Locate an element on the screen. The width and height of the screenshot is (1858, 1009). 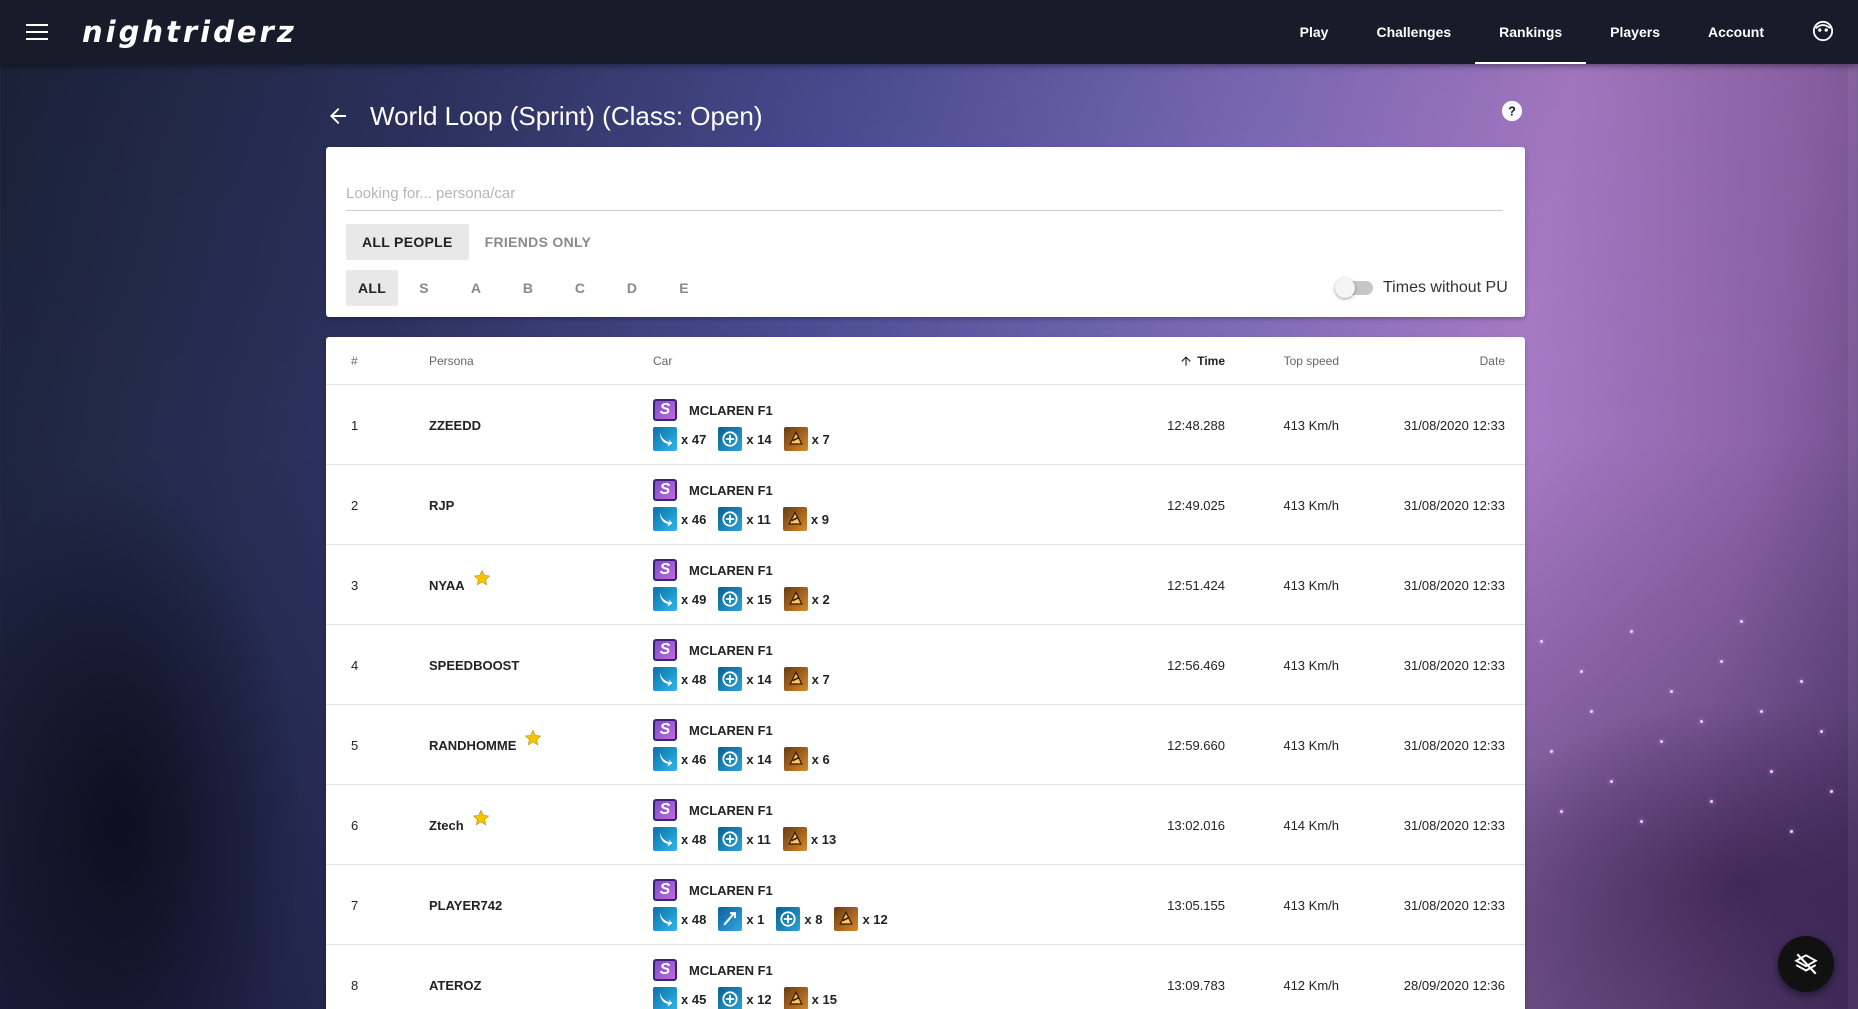
class-tab-all: ALL is located at coordinates (372, 288).